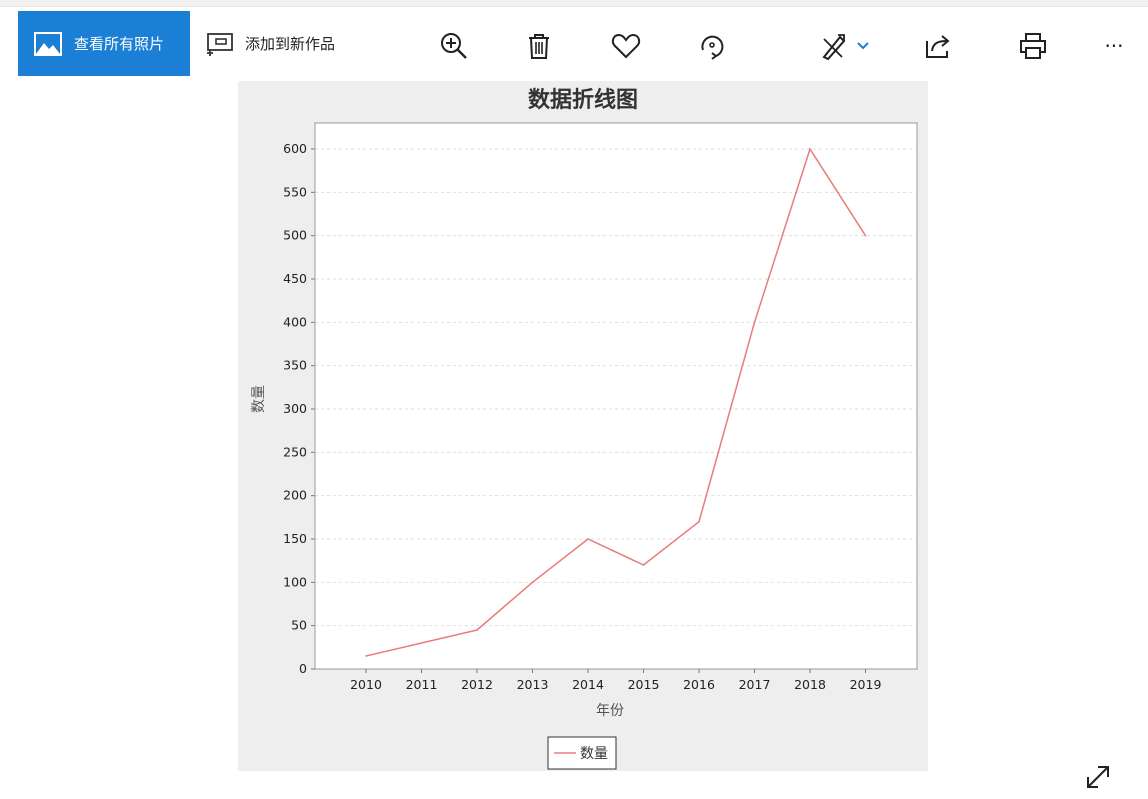  What do you see at coordinates (48, 43) in the screenshot?
I see `photos-icon` at bounding box center [48, 43].